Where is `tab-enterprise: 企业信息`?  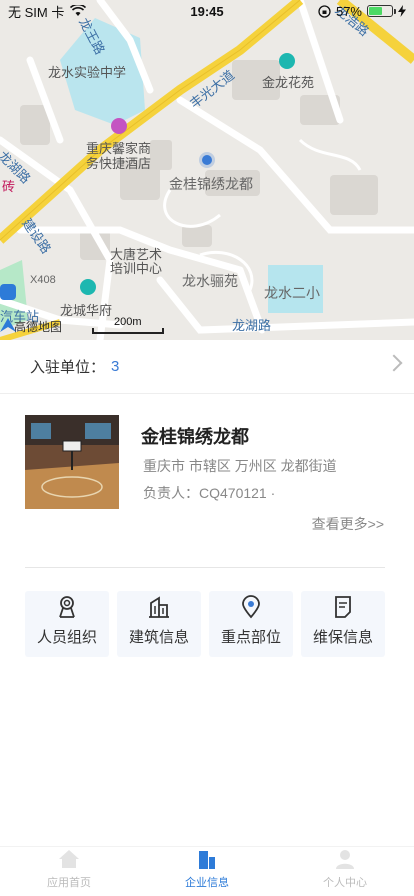 tab-enterprise: 企业信息 is located at coordinates (207, 871).